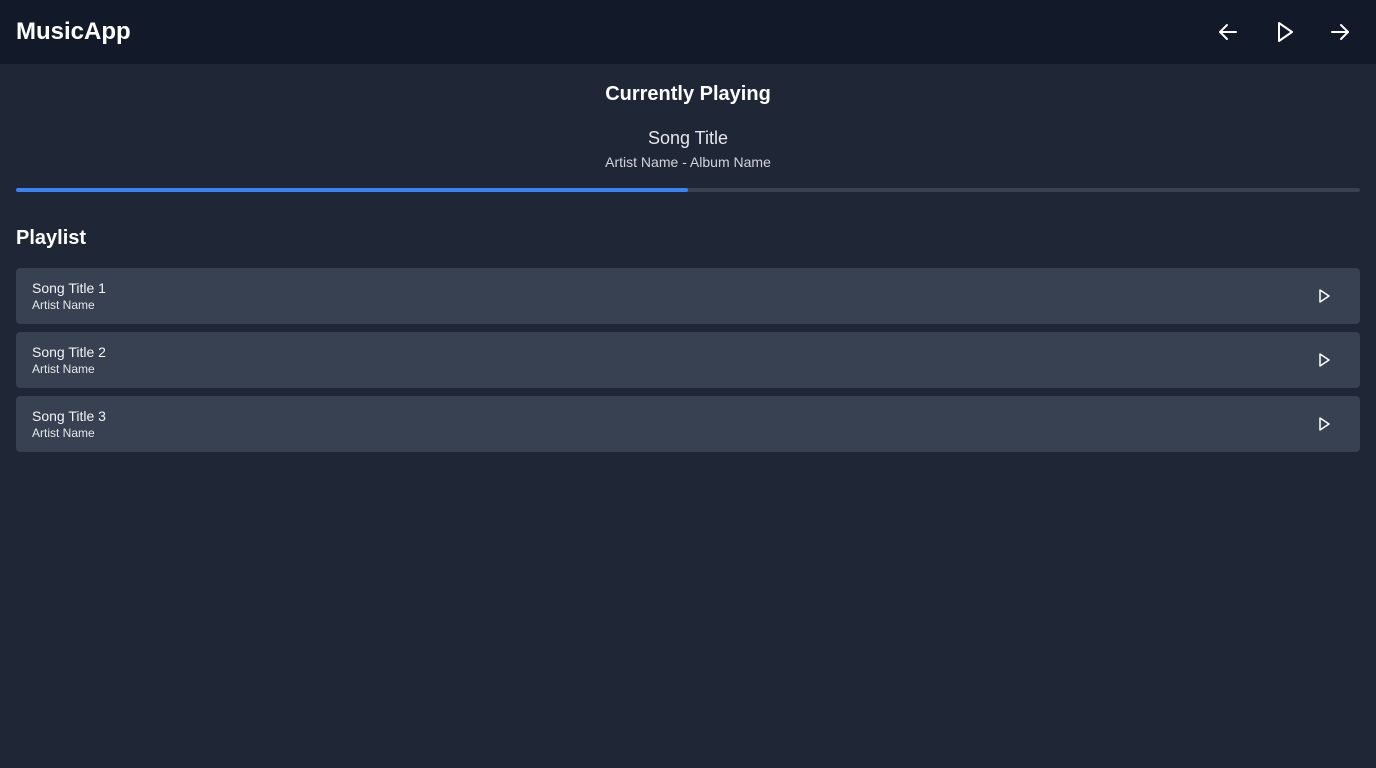 The width and height of the screenshot is (1376, 768). What do you see at coordinates (69, 416) in the screenshot?
I see `track-title: Song Title 3` at bounding box center [69, 416].